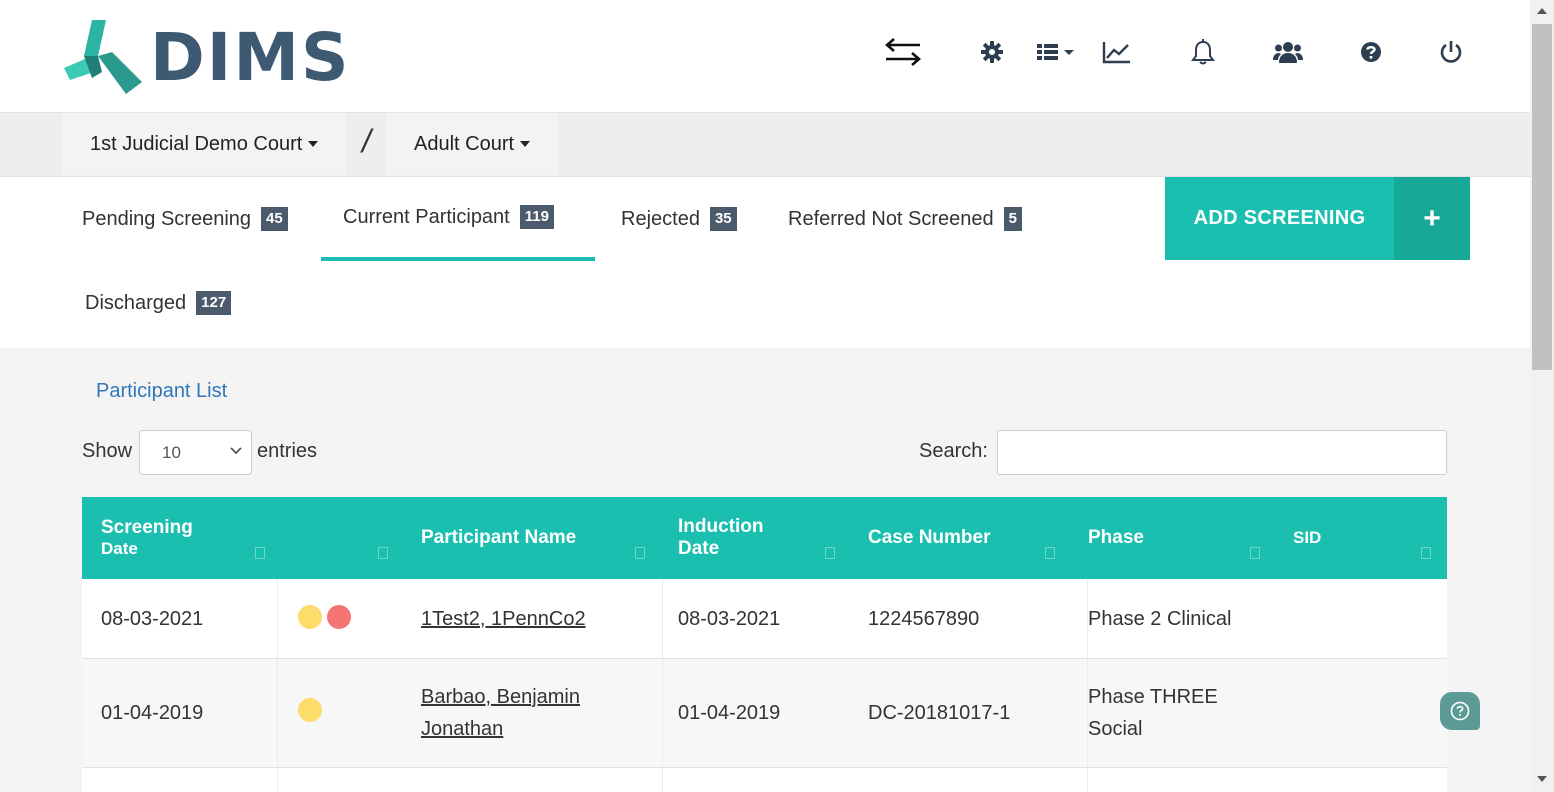  I want to click on column-header-line1: Phase, so click(1116, 537).